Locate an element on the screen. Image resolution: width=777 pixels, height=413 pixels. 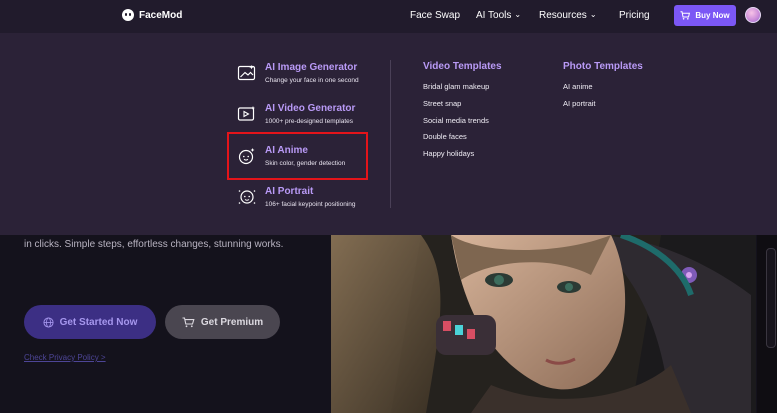
nav-face-swap-label: Face Swap is located at coordinates (435, 15).